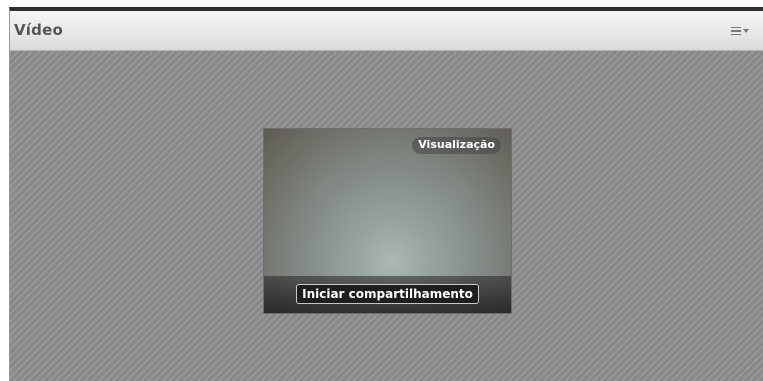 The image size is (763, 381). Describe the element at coordinates (38, 30) in the screenshot. I see `pod-title: Vídeo` at that location.